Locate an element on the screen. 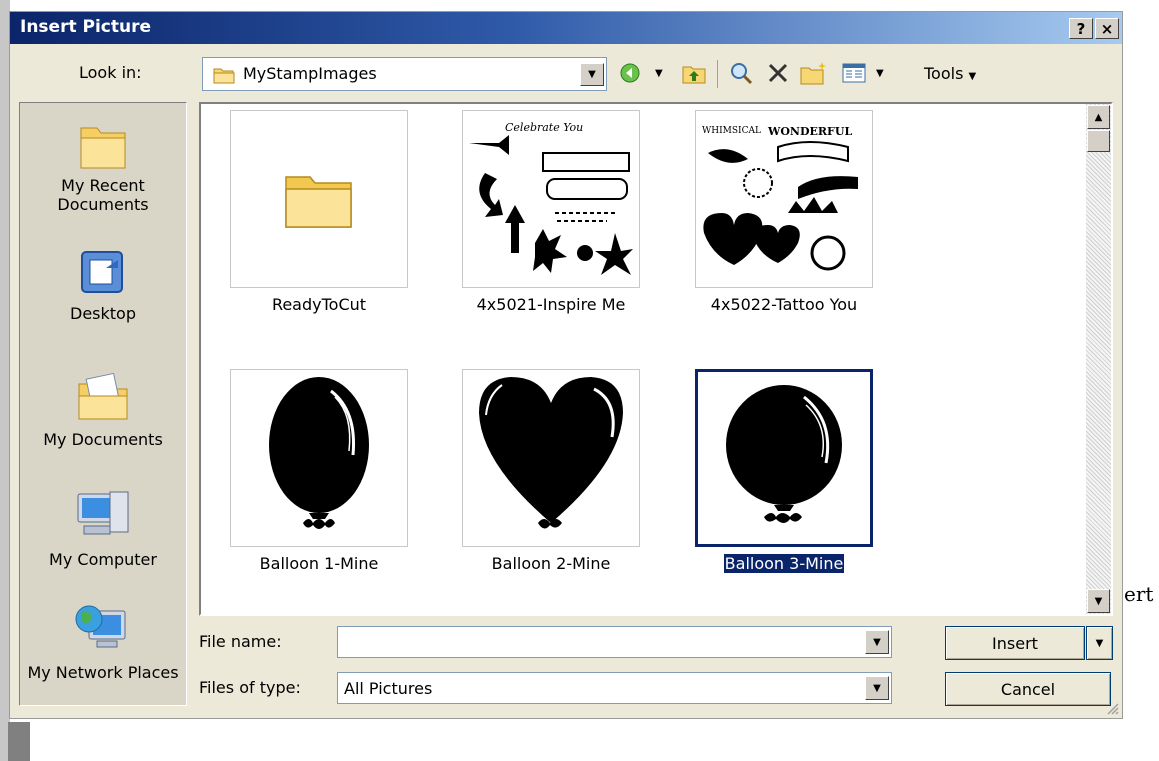  my-computer-icon is located at coordinates (103, 513).